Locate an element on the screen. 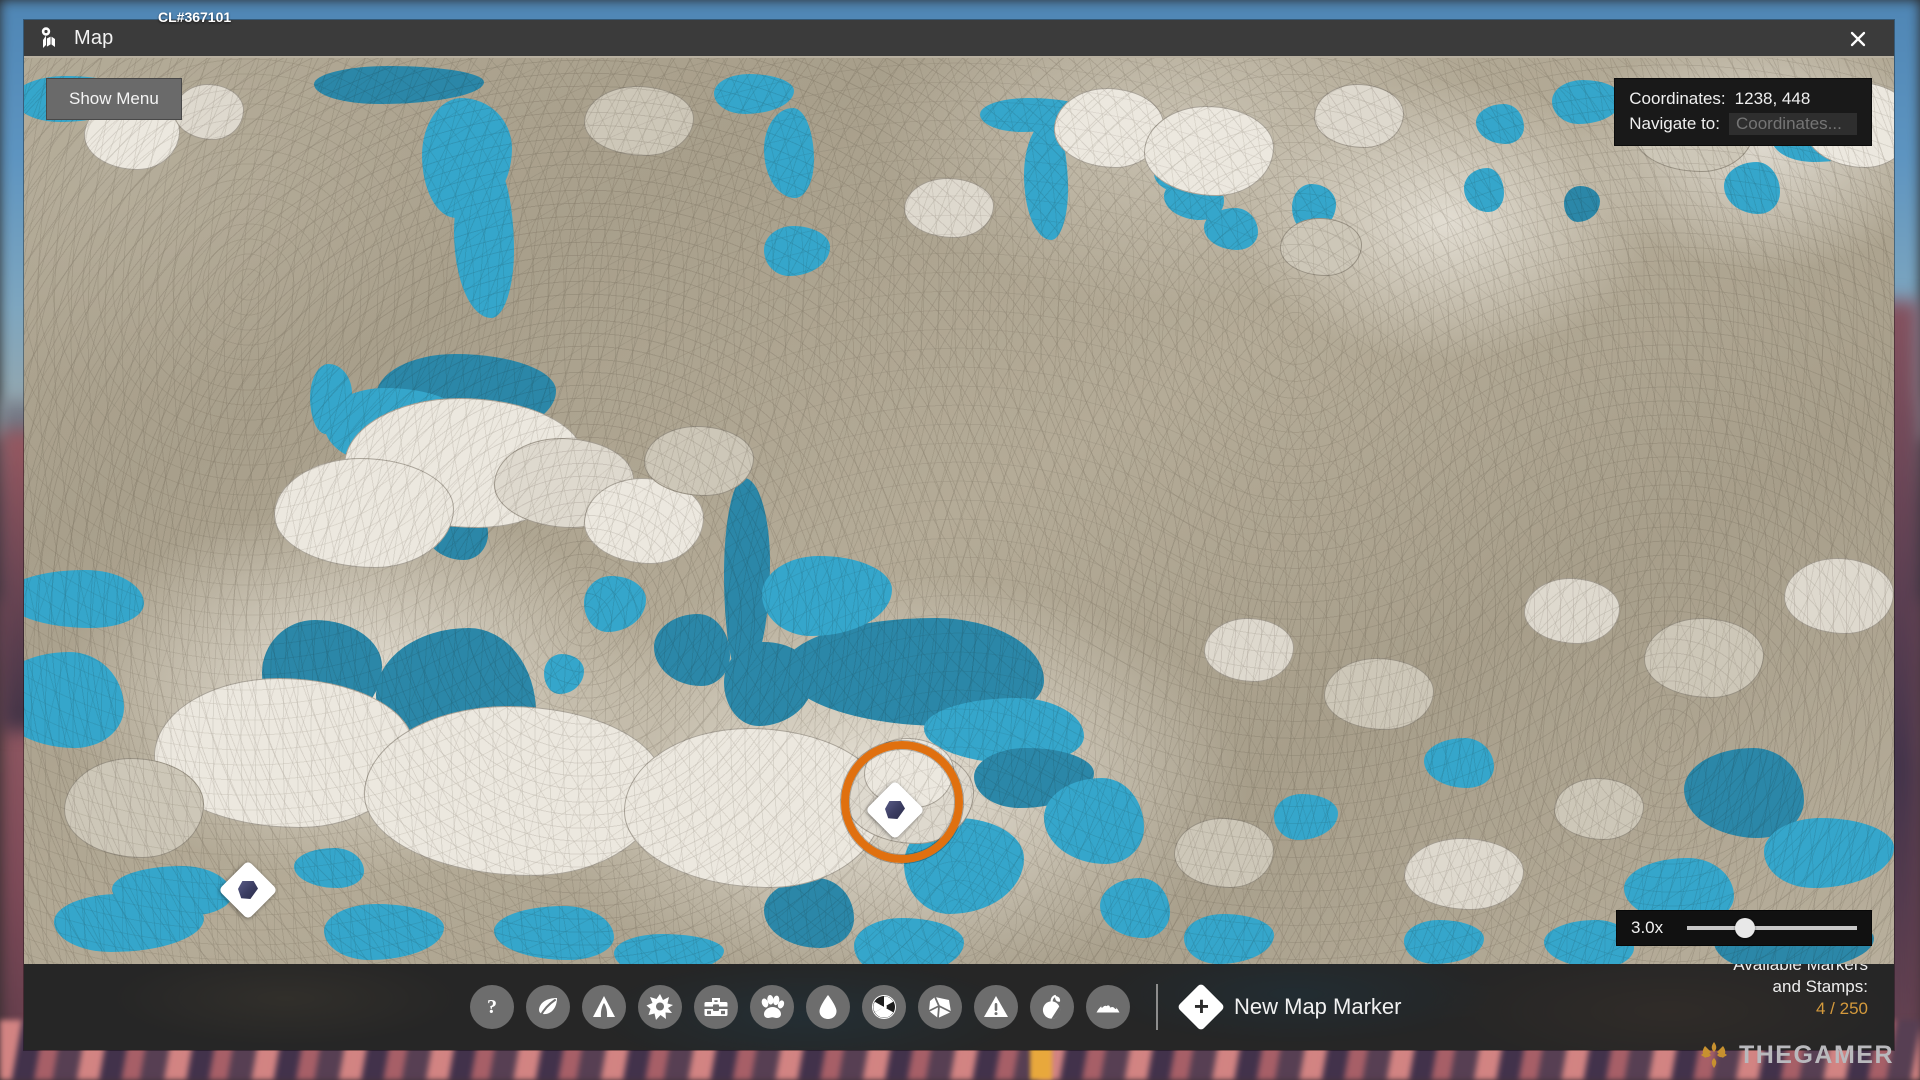 Image resolution: width=1920 pixels, height=1080 pixels. fruit-icon is located at coordinates (1051, 1006).